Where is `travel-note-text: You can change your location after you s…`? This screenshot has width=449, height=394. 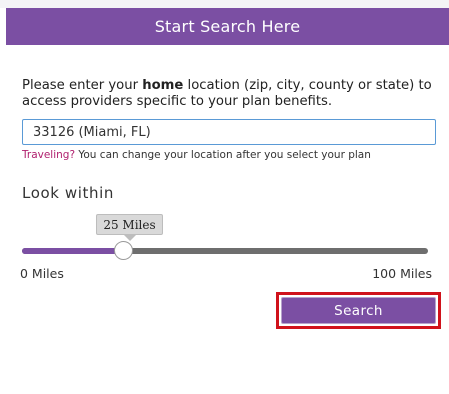
travel-note-text: You can change your location after you s… is located at coordinates (223, 155).